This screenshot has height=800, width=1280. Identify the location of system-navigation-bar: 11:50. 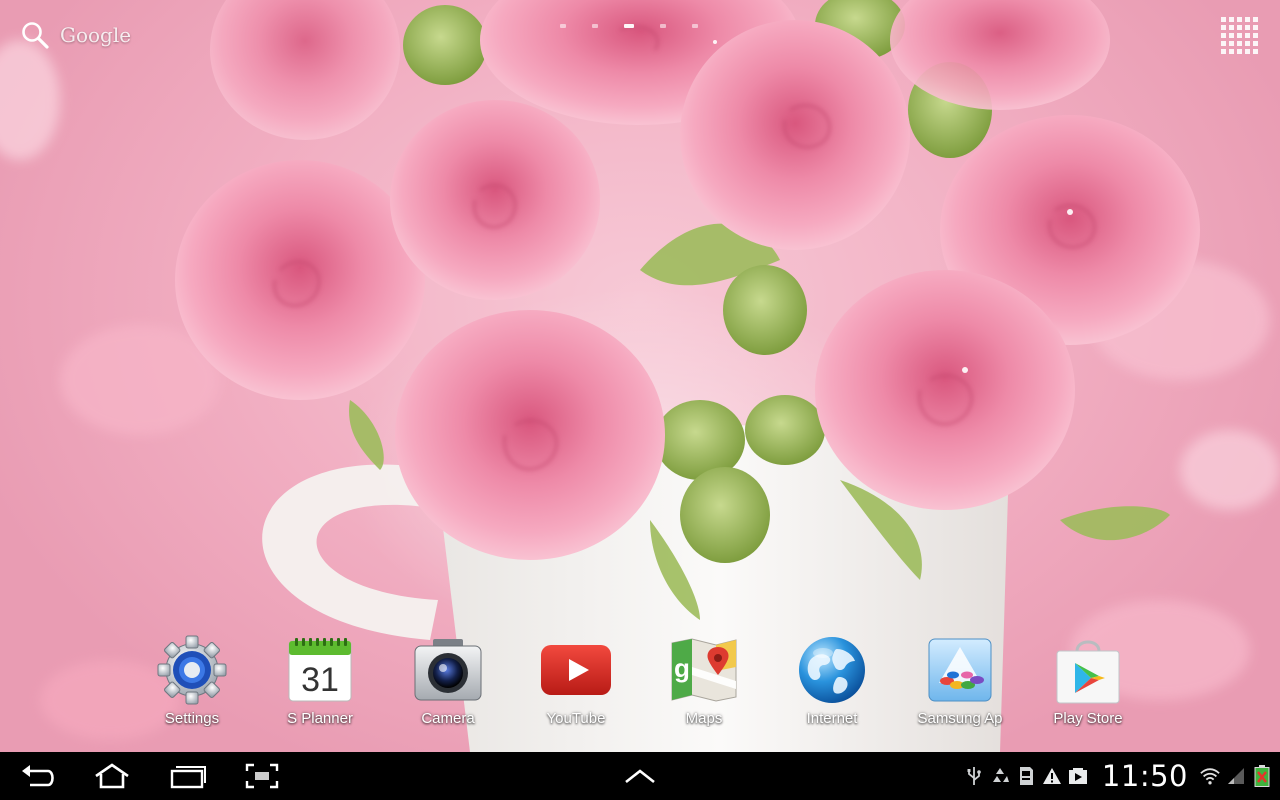
(640, 776).